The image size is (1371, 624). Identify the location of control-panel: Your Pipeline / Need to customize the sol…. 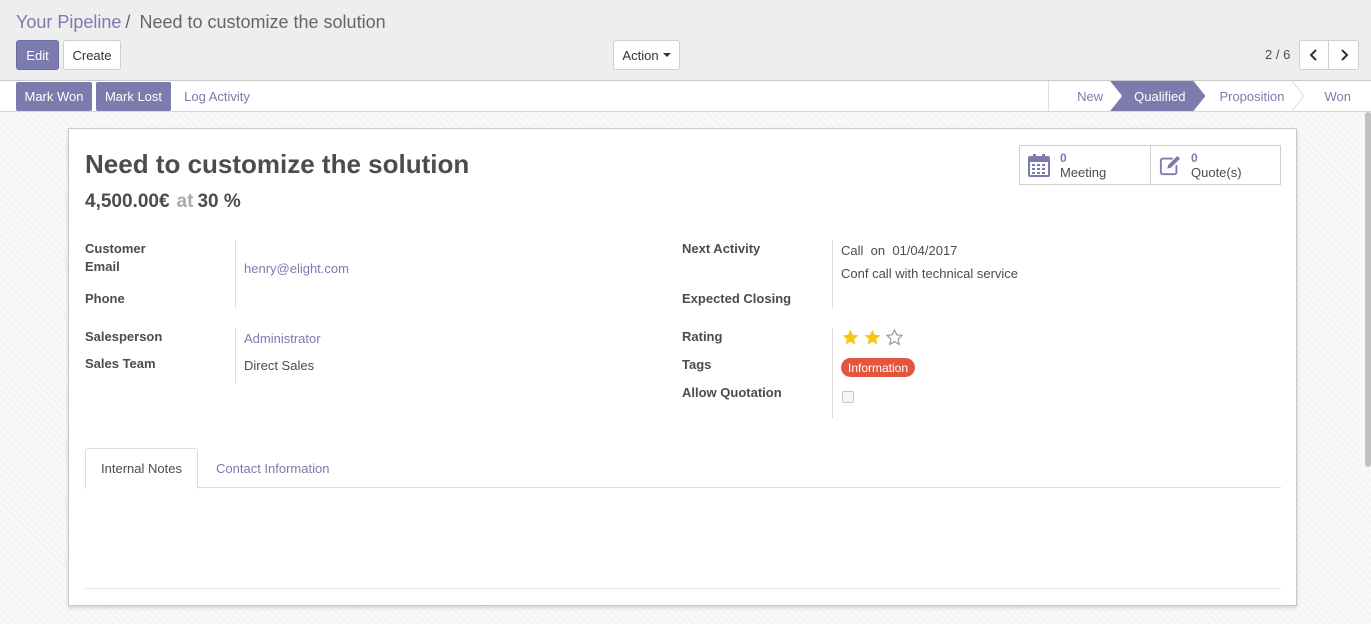
(685, 40).